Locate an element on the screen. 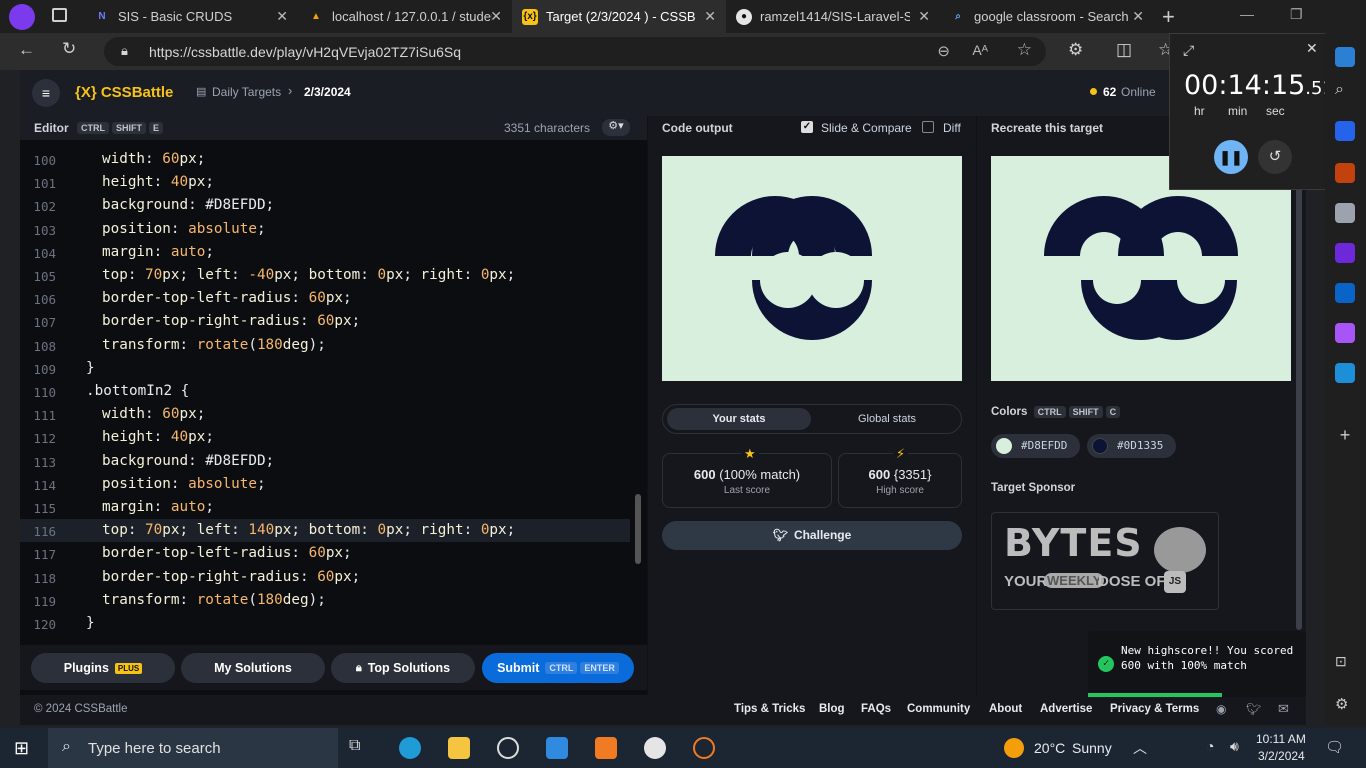 The height and width of the screenshot is (768, 1366). expand-icon: ⤢ is located at coordinates (1188, 50).